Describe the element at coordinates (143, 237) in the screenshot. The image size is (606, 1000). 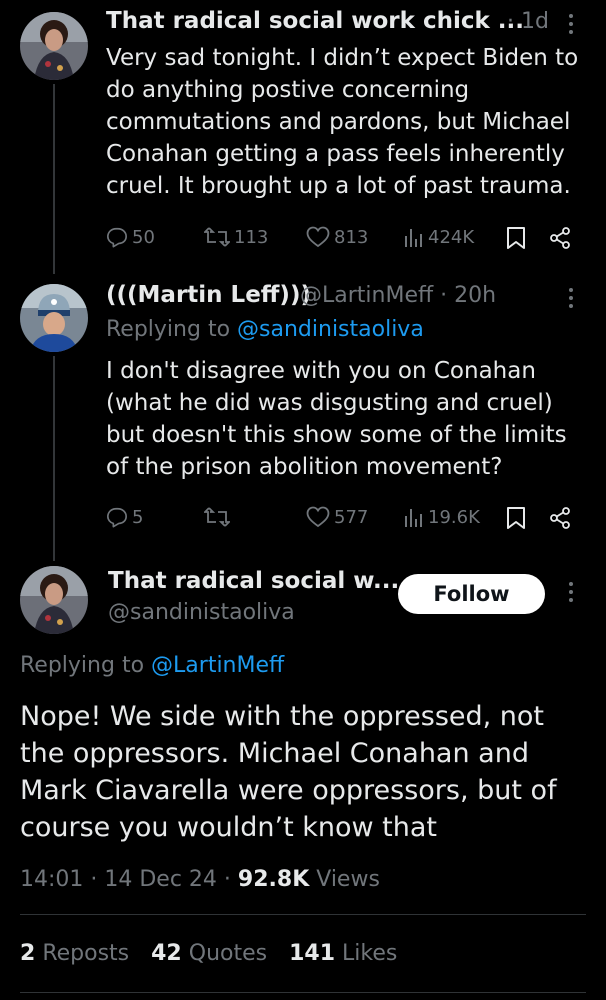
I see `reply-count: 50` at that location.